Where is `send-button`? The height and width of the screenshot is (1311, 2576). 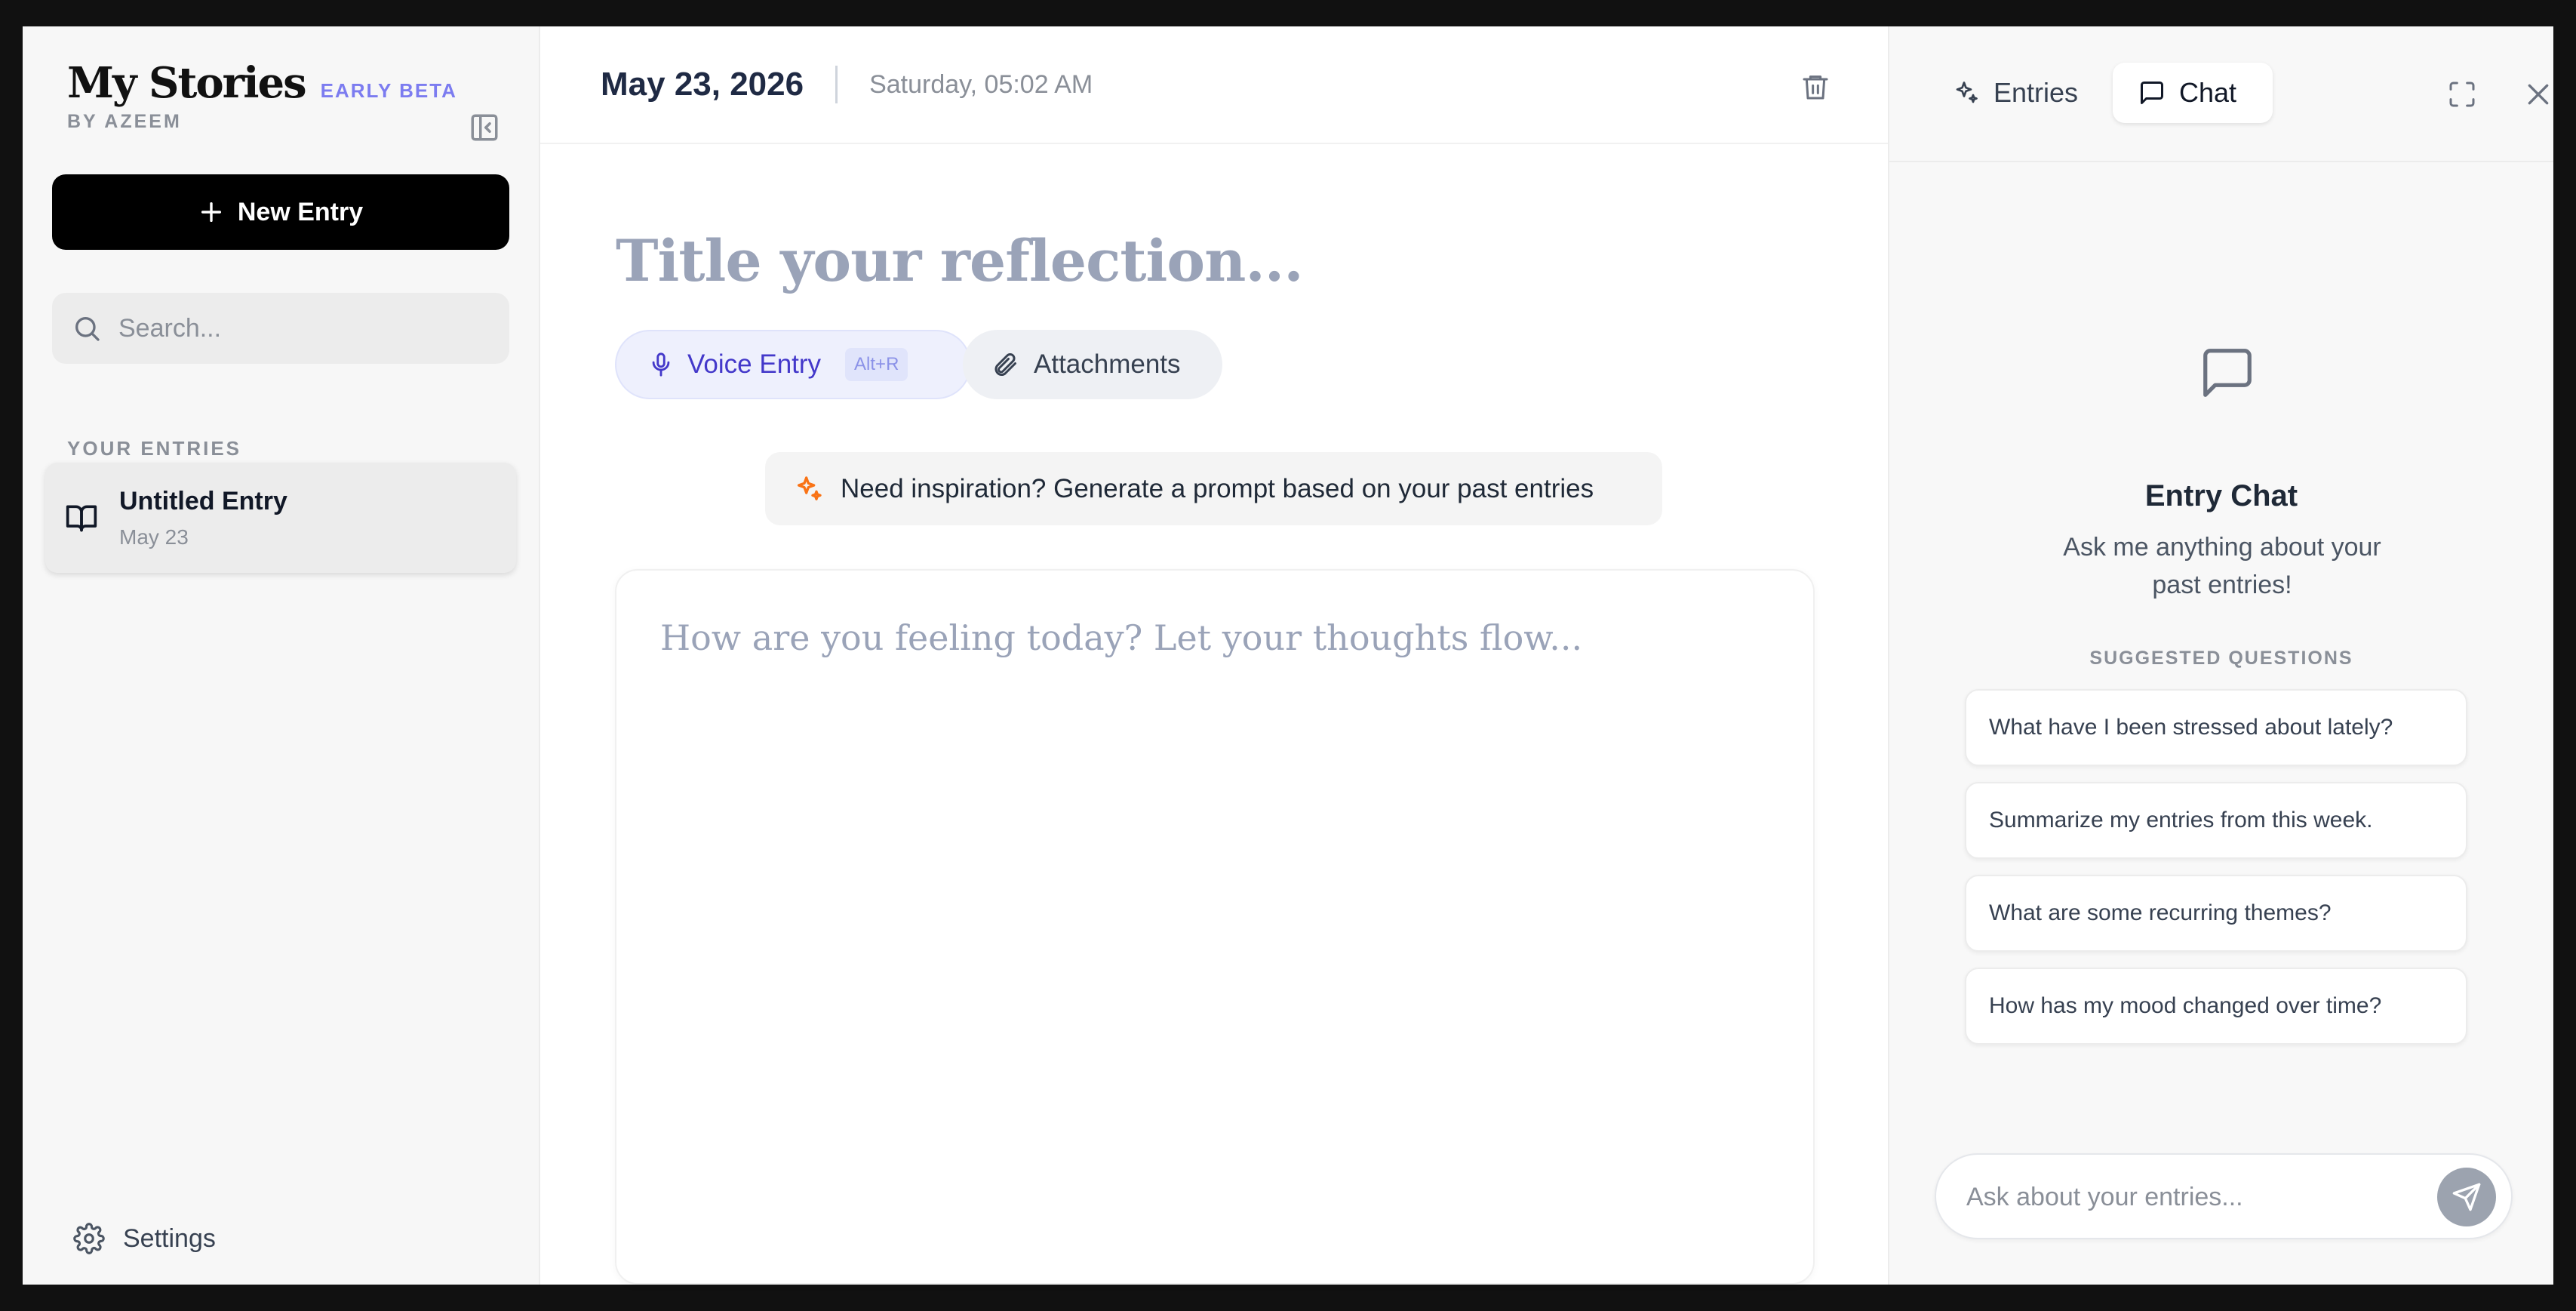
send-button is located at coordinates (2466, 1197).